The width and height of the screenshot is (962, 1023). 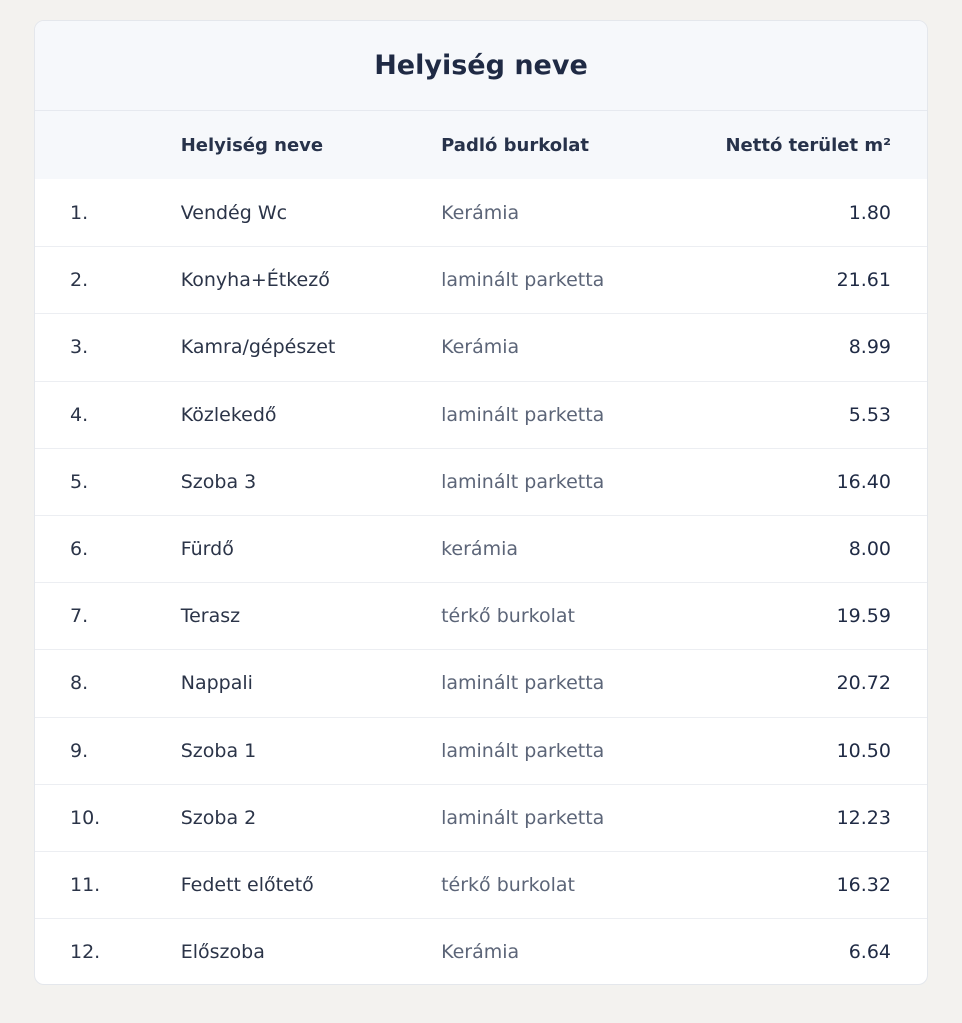 I want to click on row-net-area: 16.32, so click(x=863, y=884).